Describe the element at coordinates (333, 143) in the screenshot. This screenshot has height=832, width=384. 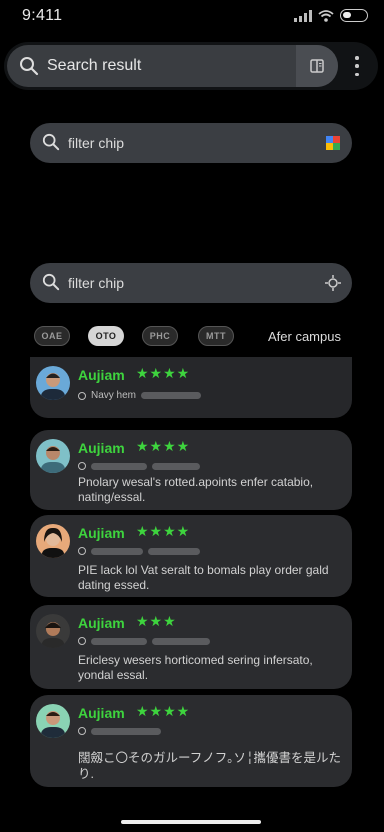
I see `google-lens-icon` at that location.